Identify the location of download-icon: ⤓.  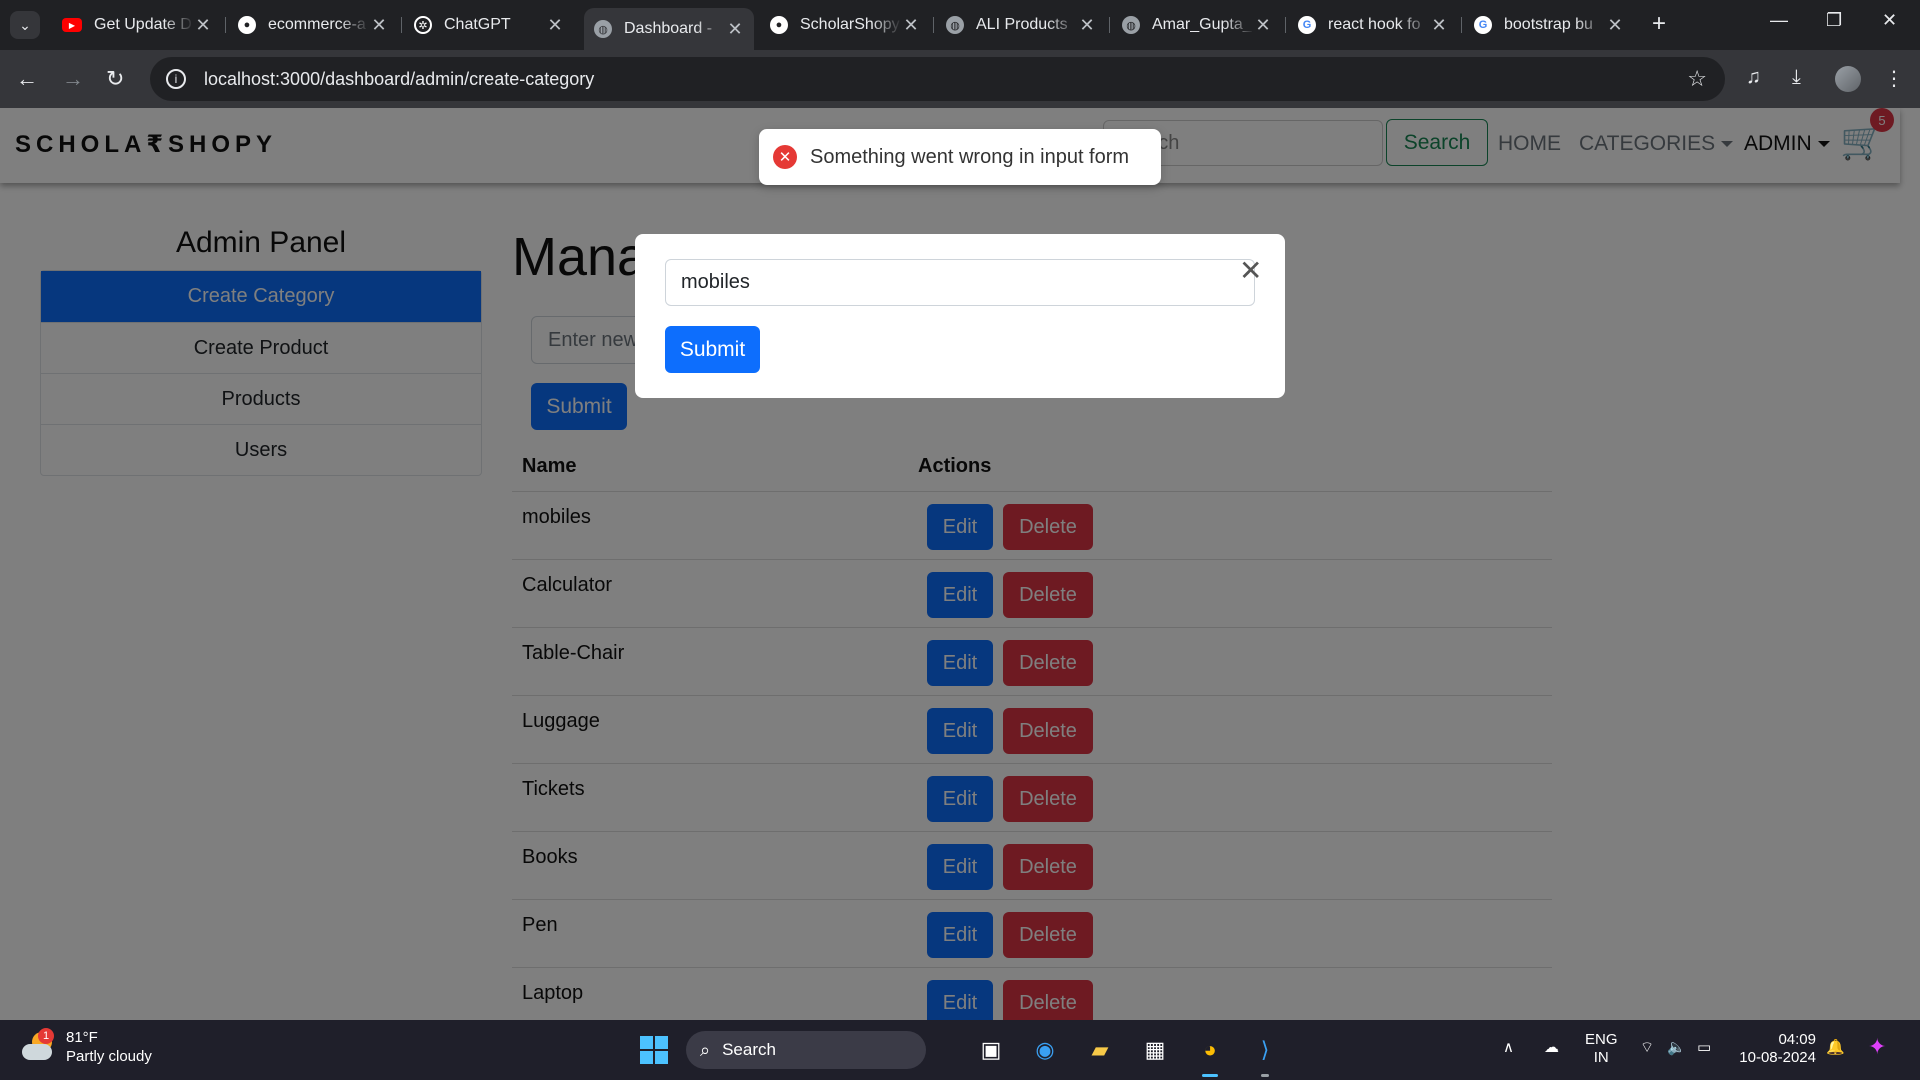
(1796, 77).